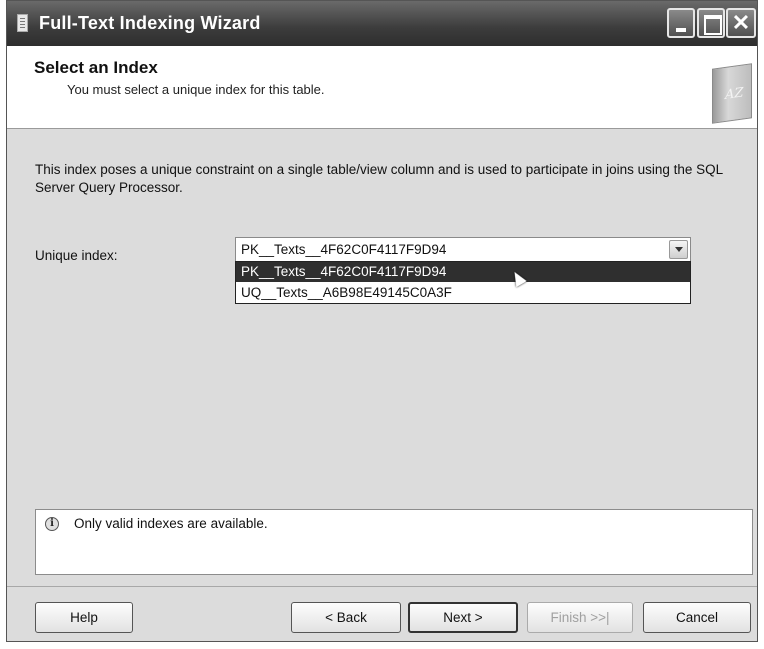 Image resolution: width=764 pixels, height=649 pixels. Describe the element at coordinates (463, 249) in the screenshot. I see `unique-index-select: PK__Texts__4F62C0F4117F9D94` at that location.